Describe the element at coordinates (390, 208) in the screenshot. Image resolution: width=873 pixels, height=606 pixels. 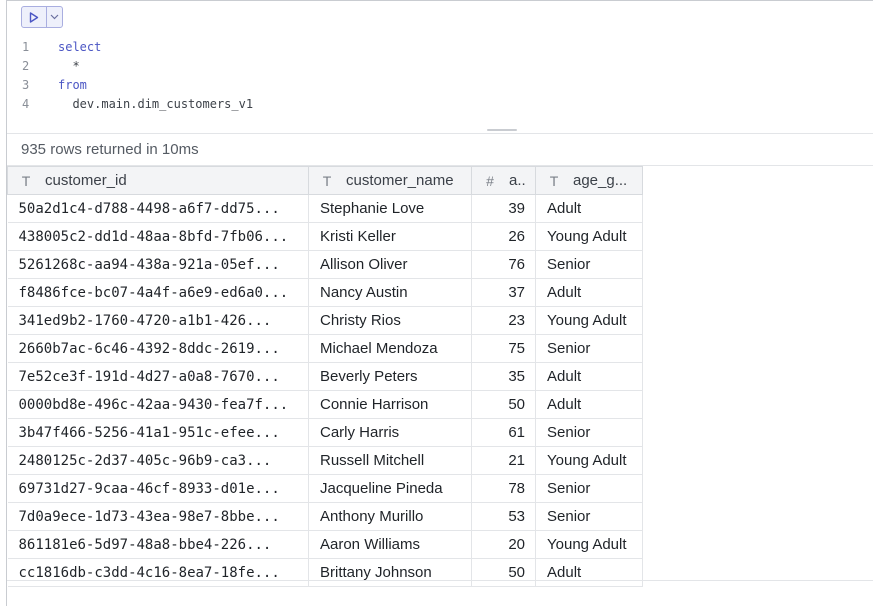
I see `cell-customer-name: Stephanie Love` at that location.